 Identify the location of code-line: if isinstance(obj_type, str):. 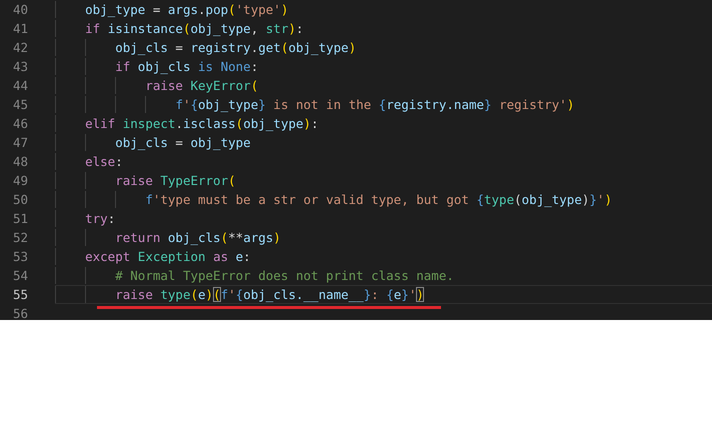
(383, 28).